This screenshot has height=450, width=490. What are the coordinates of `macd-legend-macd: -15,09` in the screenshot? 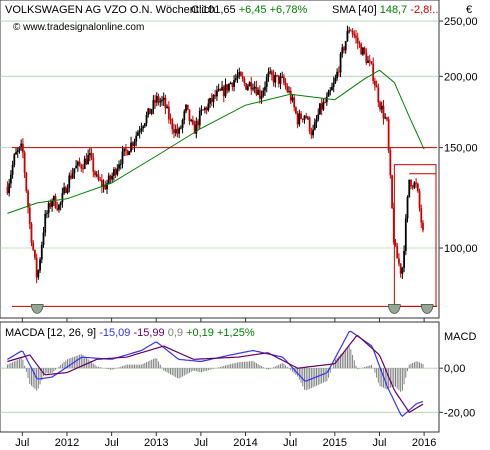 It's located at (114, 333).